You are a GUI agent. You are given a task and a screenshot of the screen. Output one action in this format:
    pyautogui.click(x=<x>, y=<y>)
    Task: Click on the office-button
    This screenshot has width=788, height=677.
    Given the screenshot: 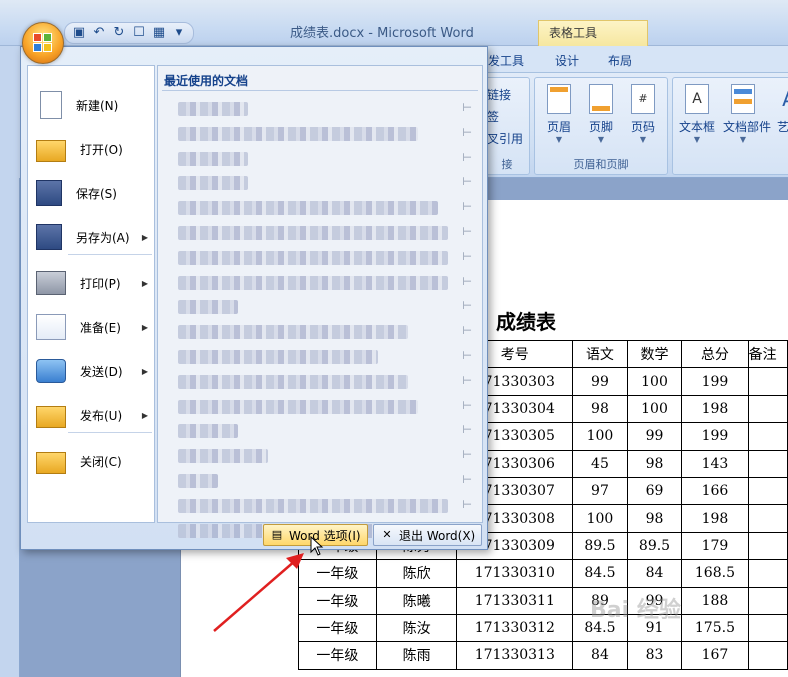 What is the action you would take?
    pyautogui.click(x=43, y=43)
    